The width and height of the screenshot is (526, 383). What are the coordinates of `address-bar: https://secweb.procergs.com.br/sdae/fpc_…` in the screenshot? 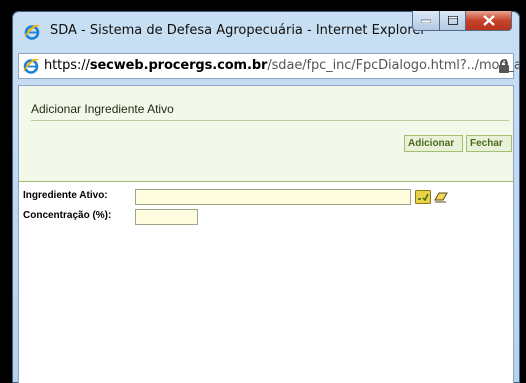 It's located at (269, 66).